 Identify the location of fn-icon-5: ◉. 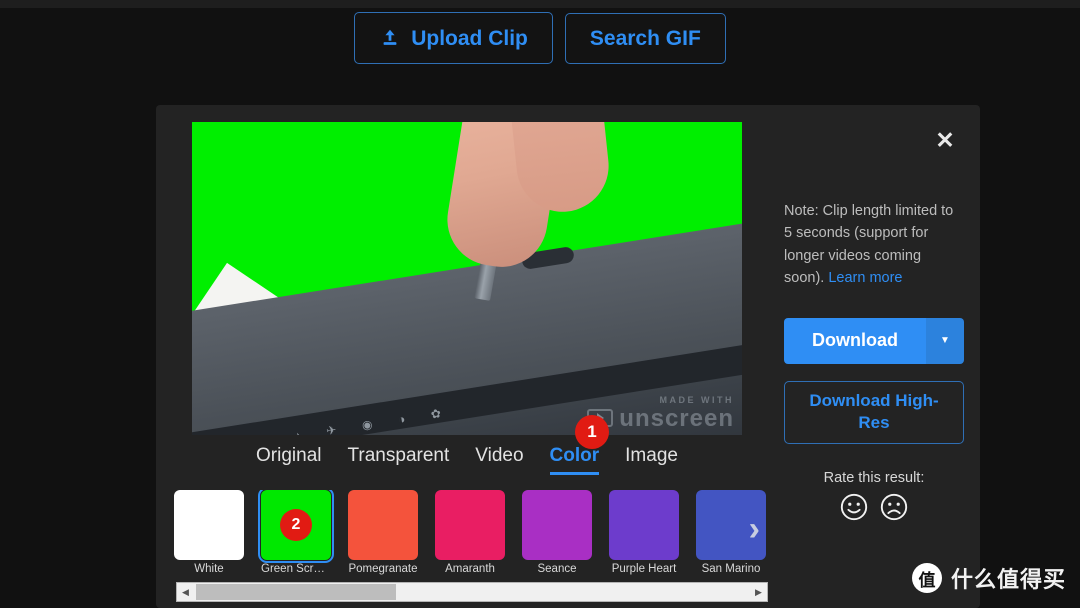
(367, 425).